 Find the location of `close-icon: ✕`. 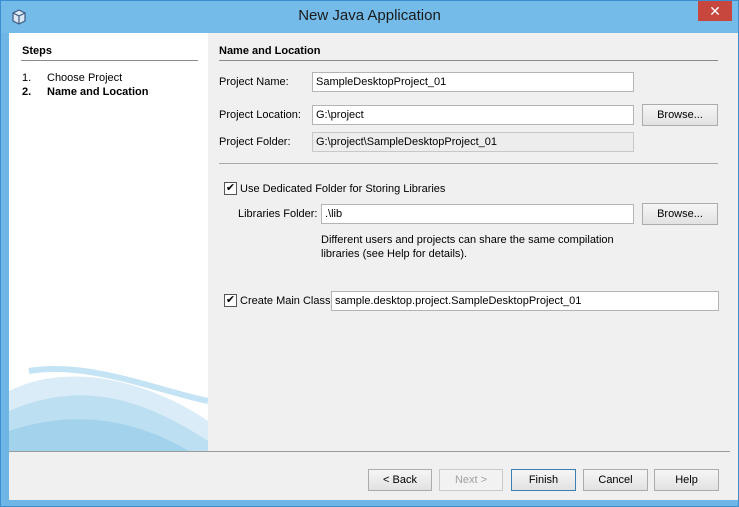

close-icon: ✕ is located at coordinates (715, 11).